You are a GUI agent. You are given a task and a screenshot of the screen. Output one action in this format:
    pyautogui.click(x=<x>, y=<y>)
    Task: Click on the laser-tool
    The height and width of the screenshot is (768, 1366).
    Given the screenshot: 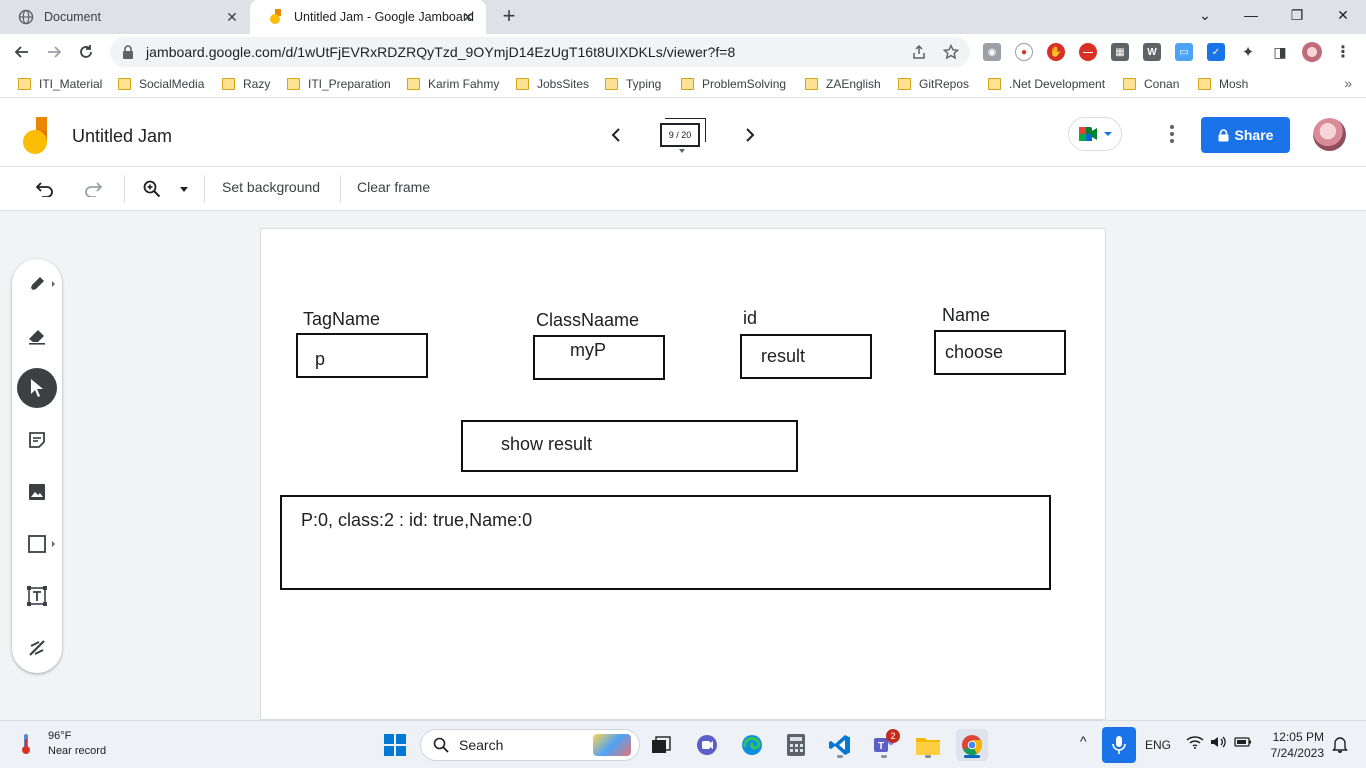 What is the action you would take?
    pyautogui.click(x=37, y=648)
    